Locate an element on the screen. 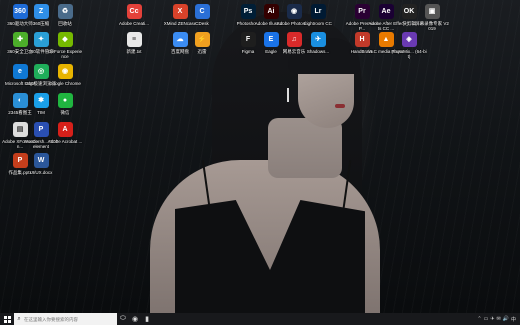 The width and height of the screenshot is (520, 325). handbrake-icon: H is located at coordinates (362, 39).